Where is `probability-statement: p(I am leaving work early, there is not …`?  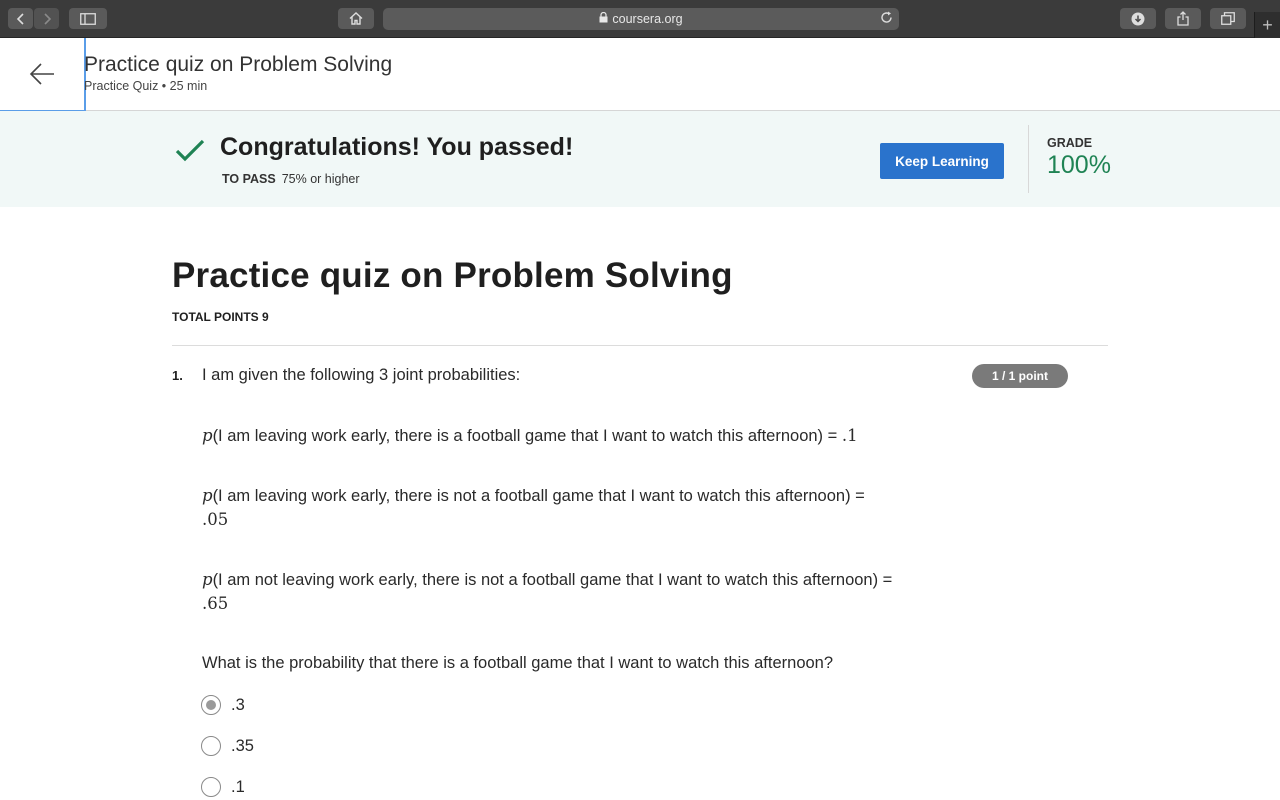
probability-statement: p(I am leaving work early, there is not … is located at coordinates (547, 508).